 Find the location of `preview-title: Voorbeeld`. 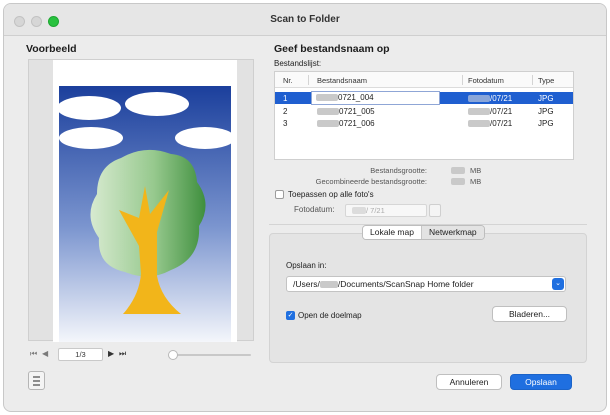

preview-title: Voorbeeld is located at coordinates (51, 49).